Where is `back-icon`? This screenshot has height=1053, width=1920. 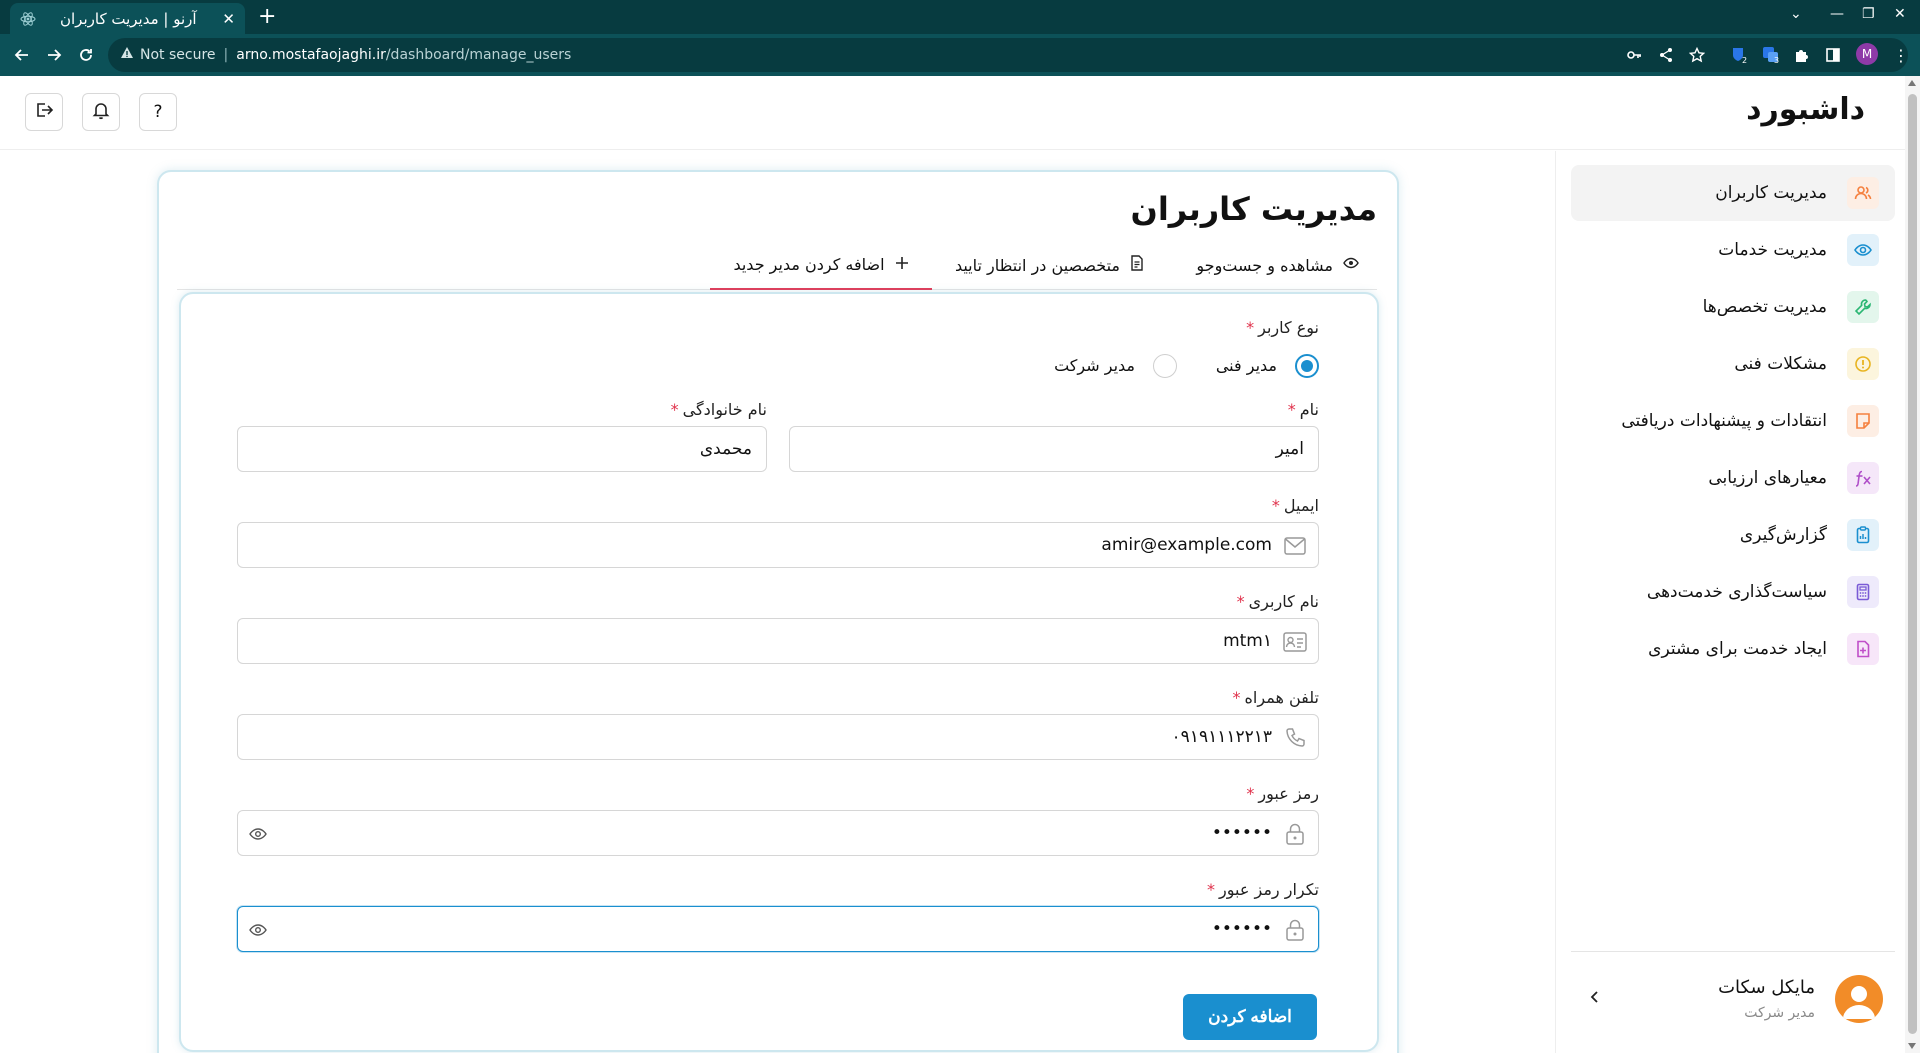 back-icon is located at coordinates (22, 55).